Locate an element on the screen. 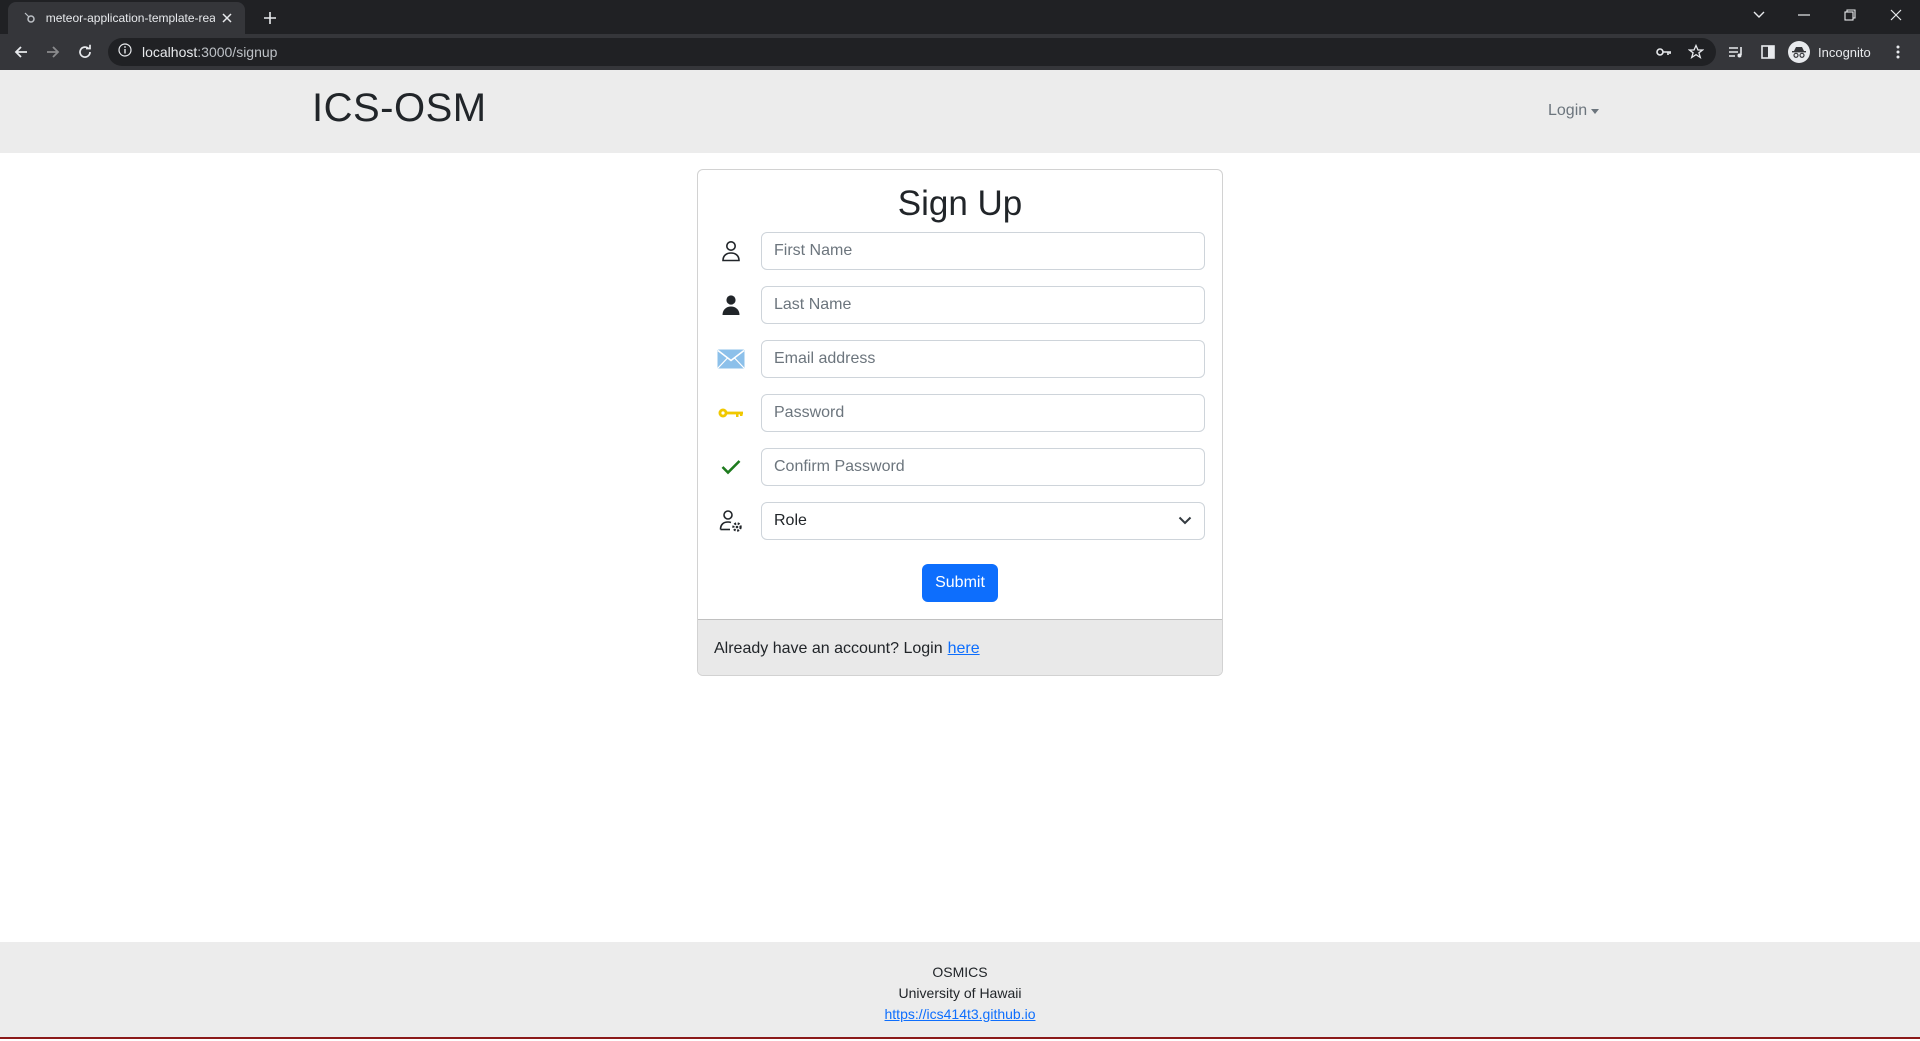 The height and width of the screenshot is (1041, 1920). password-row is located at coordinates (960, 413).